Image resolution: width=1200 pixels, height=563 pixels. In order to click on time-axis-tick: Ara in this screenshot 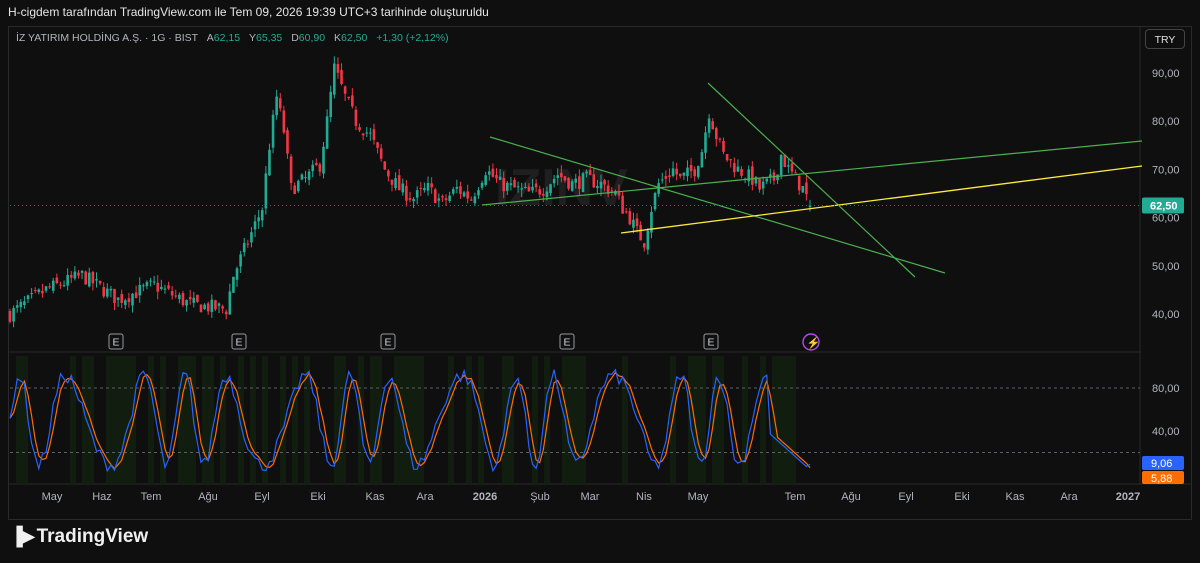, I will do `click(425, 497)`.